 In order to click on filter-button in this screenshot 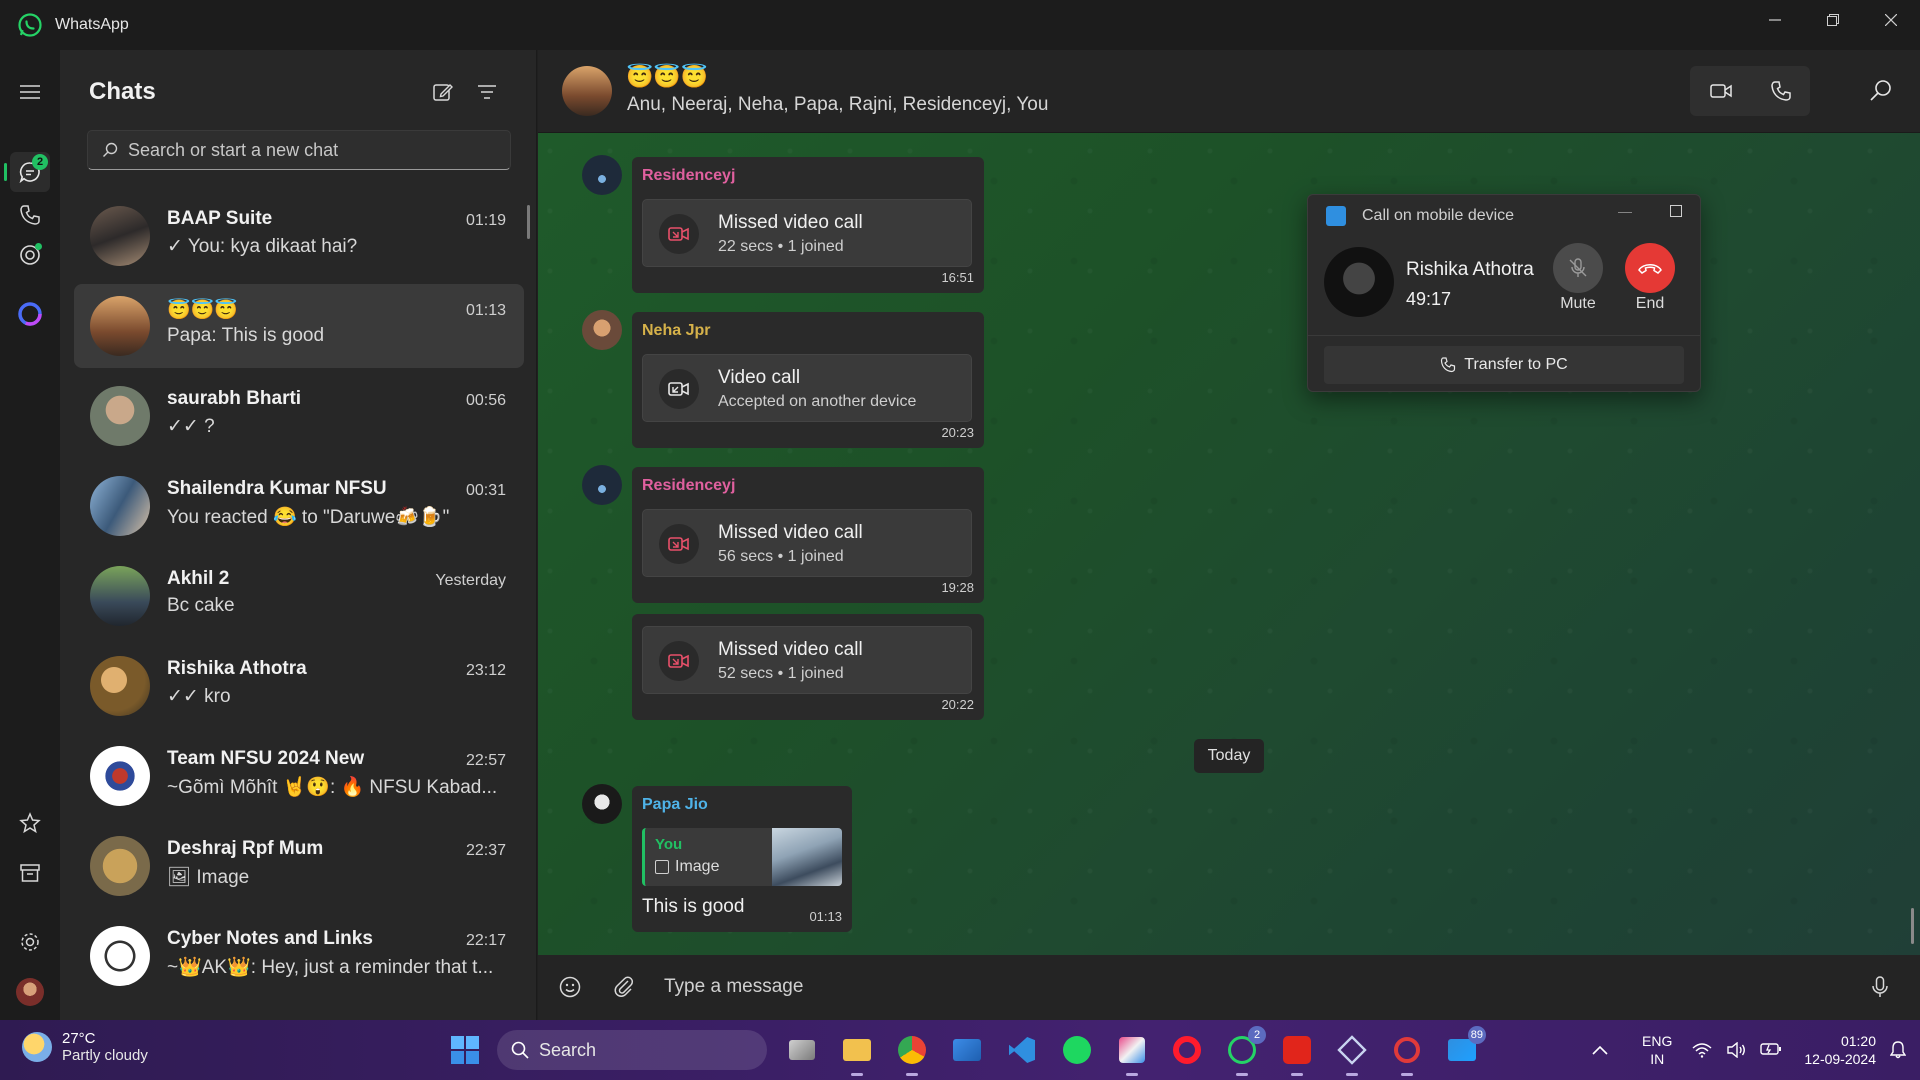, I will do `click(487, 92)`.